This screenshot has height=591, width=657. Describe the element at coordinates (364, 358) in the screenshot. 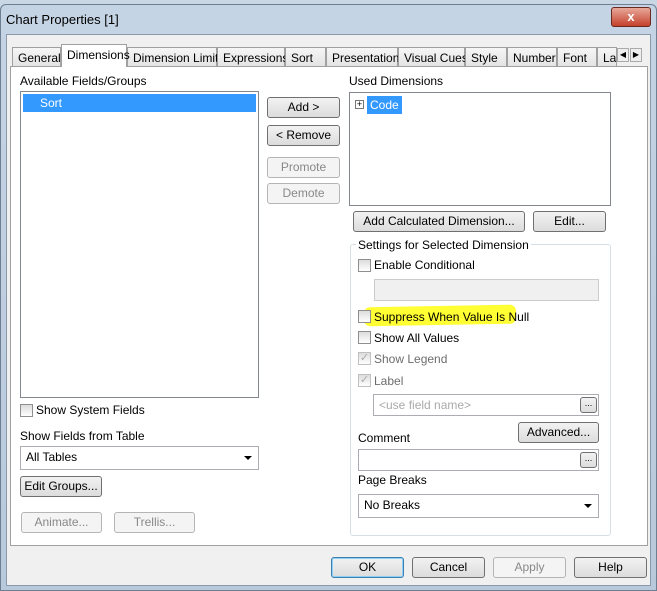

I see `show-legend-checkbox: ✓` at that location.